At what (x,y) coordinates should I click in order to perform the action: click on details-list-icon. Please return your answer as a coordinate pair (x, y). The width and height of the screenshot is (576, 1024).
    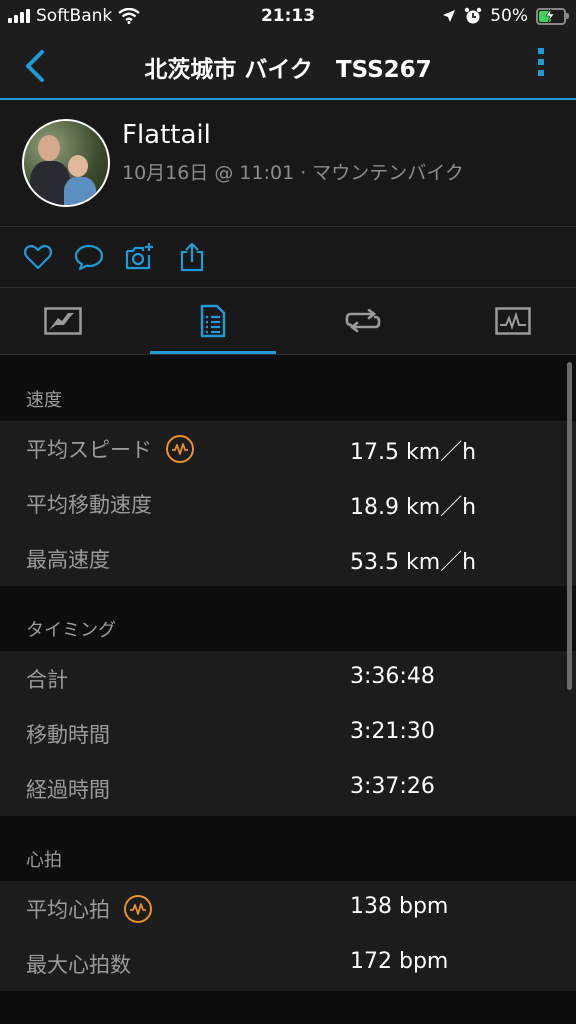
    Looking at the image, I should click on (213, 321).